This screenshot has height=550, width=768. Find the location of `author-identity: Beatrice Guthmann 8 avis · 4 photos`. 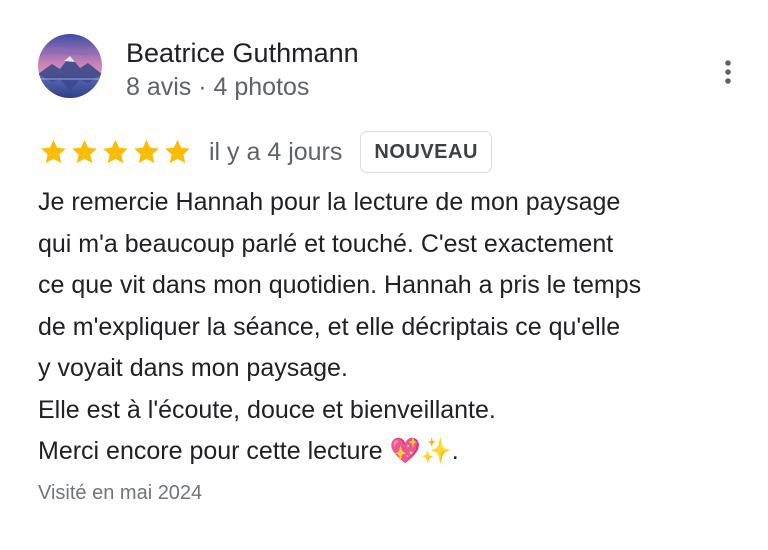

author-identity: Beatrice Guthmann 8 avis · 4 photos is located at coordinates (242, 69).